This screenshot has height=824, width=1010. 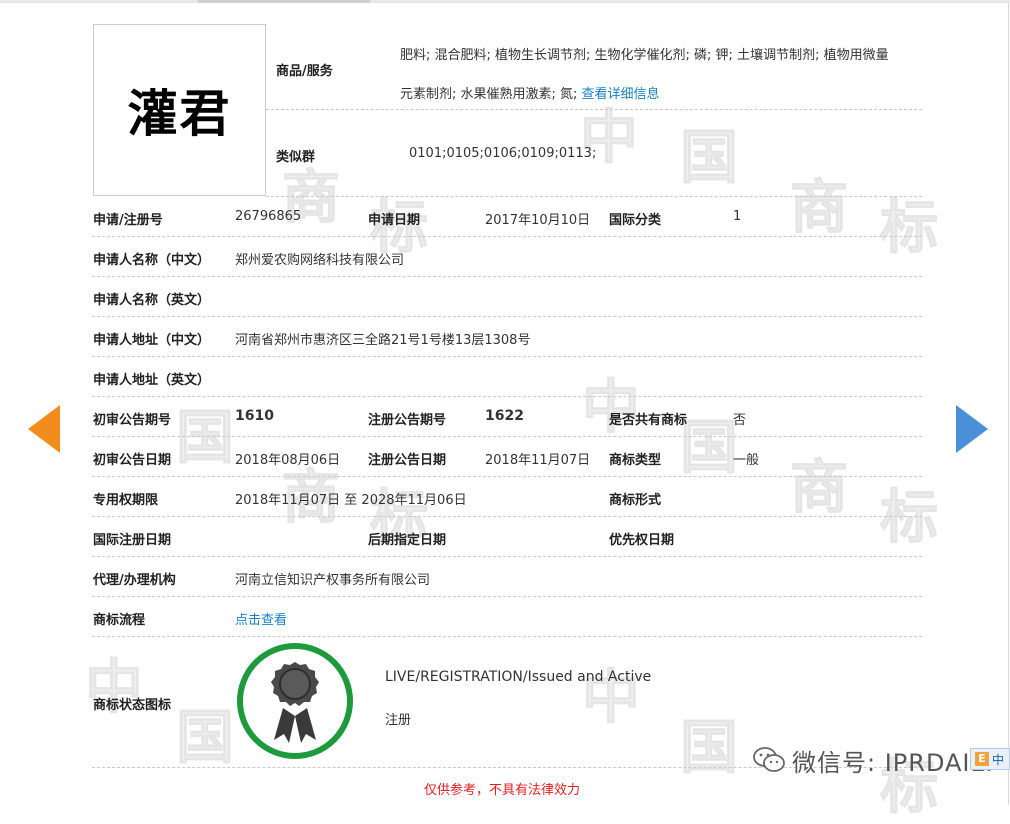 What do you see at coordinates (134, 580) in the screenshot?
I see `agent-label: 代理/办理机构` at bounding box center [134, 580].